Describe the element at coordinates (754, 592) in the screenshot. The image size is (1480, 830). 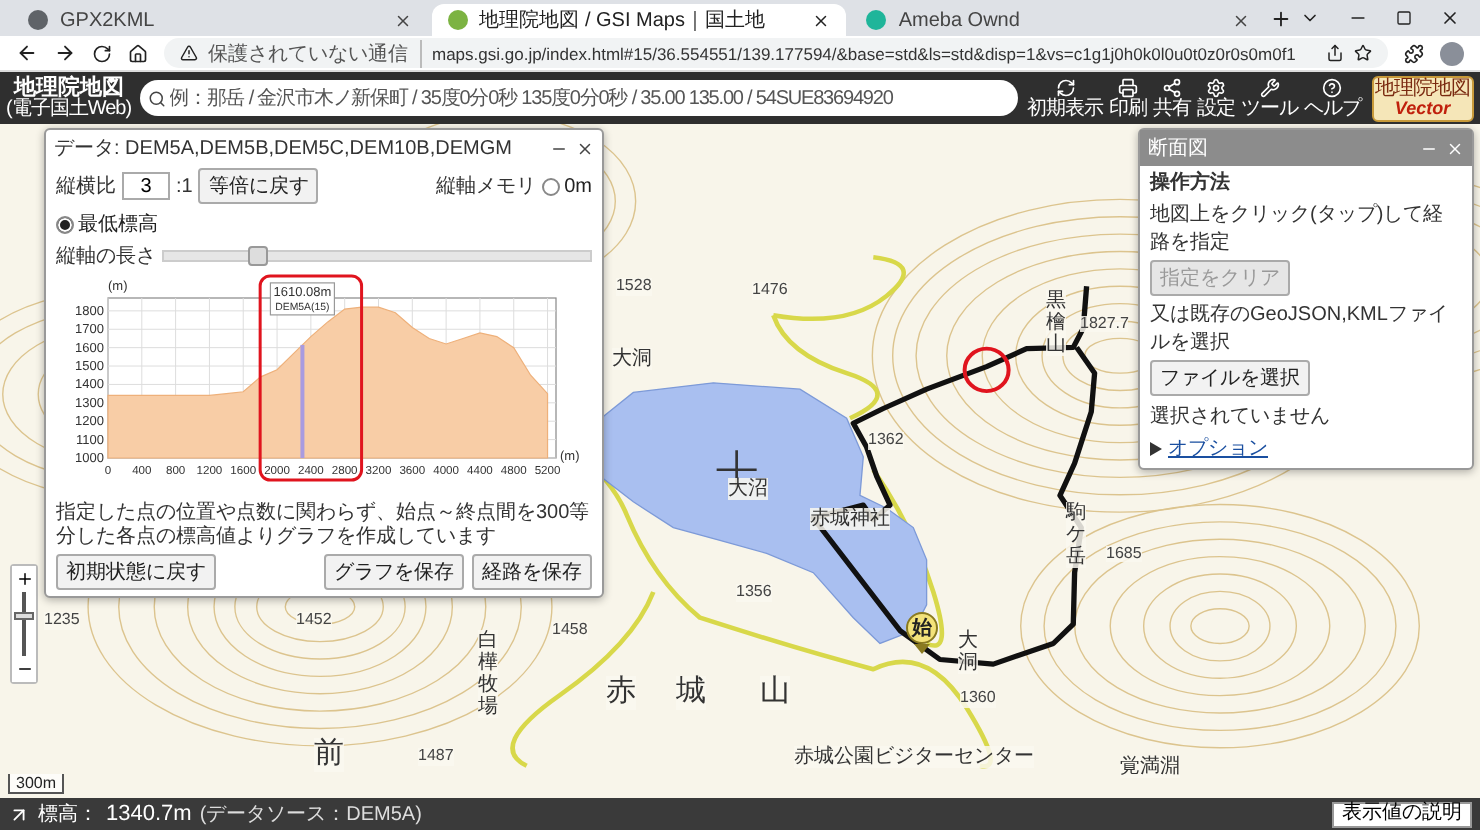
I see `map-label: 1356` at that location.